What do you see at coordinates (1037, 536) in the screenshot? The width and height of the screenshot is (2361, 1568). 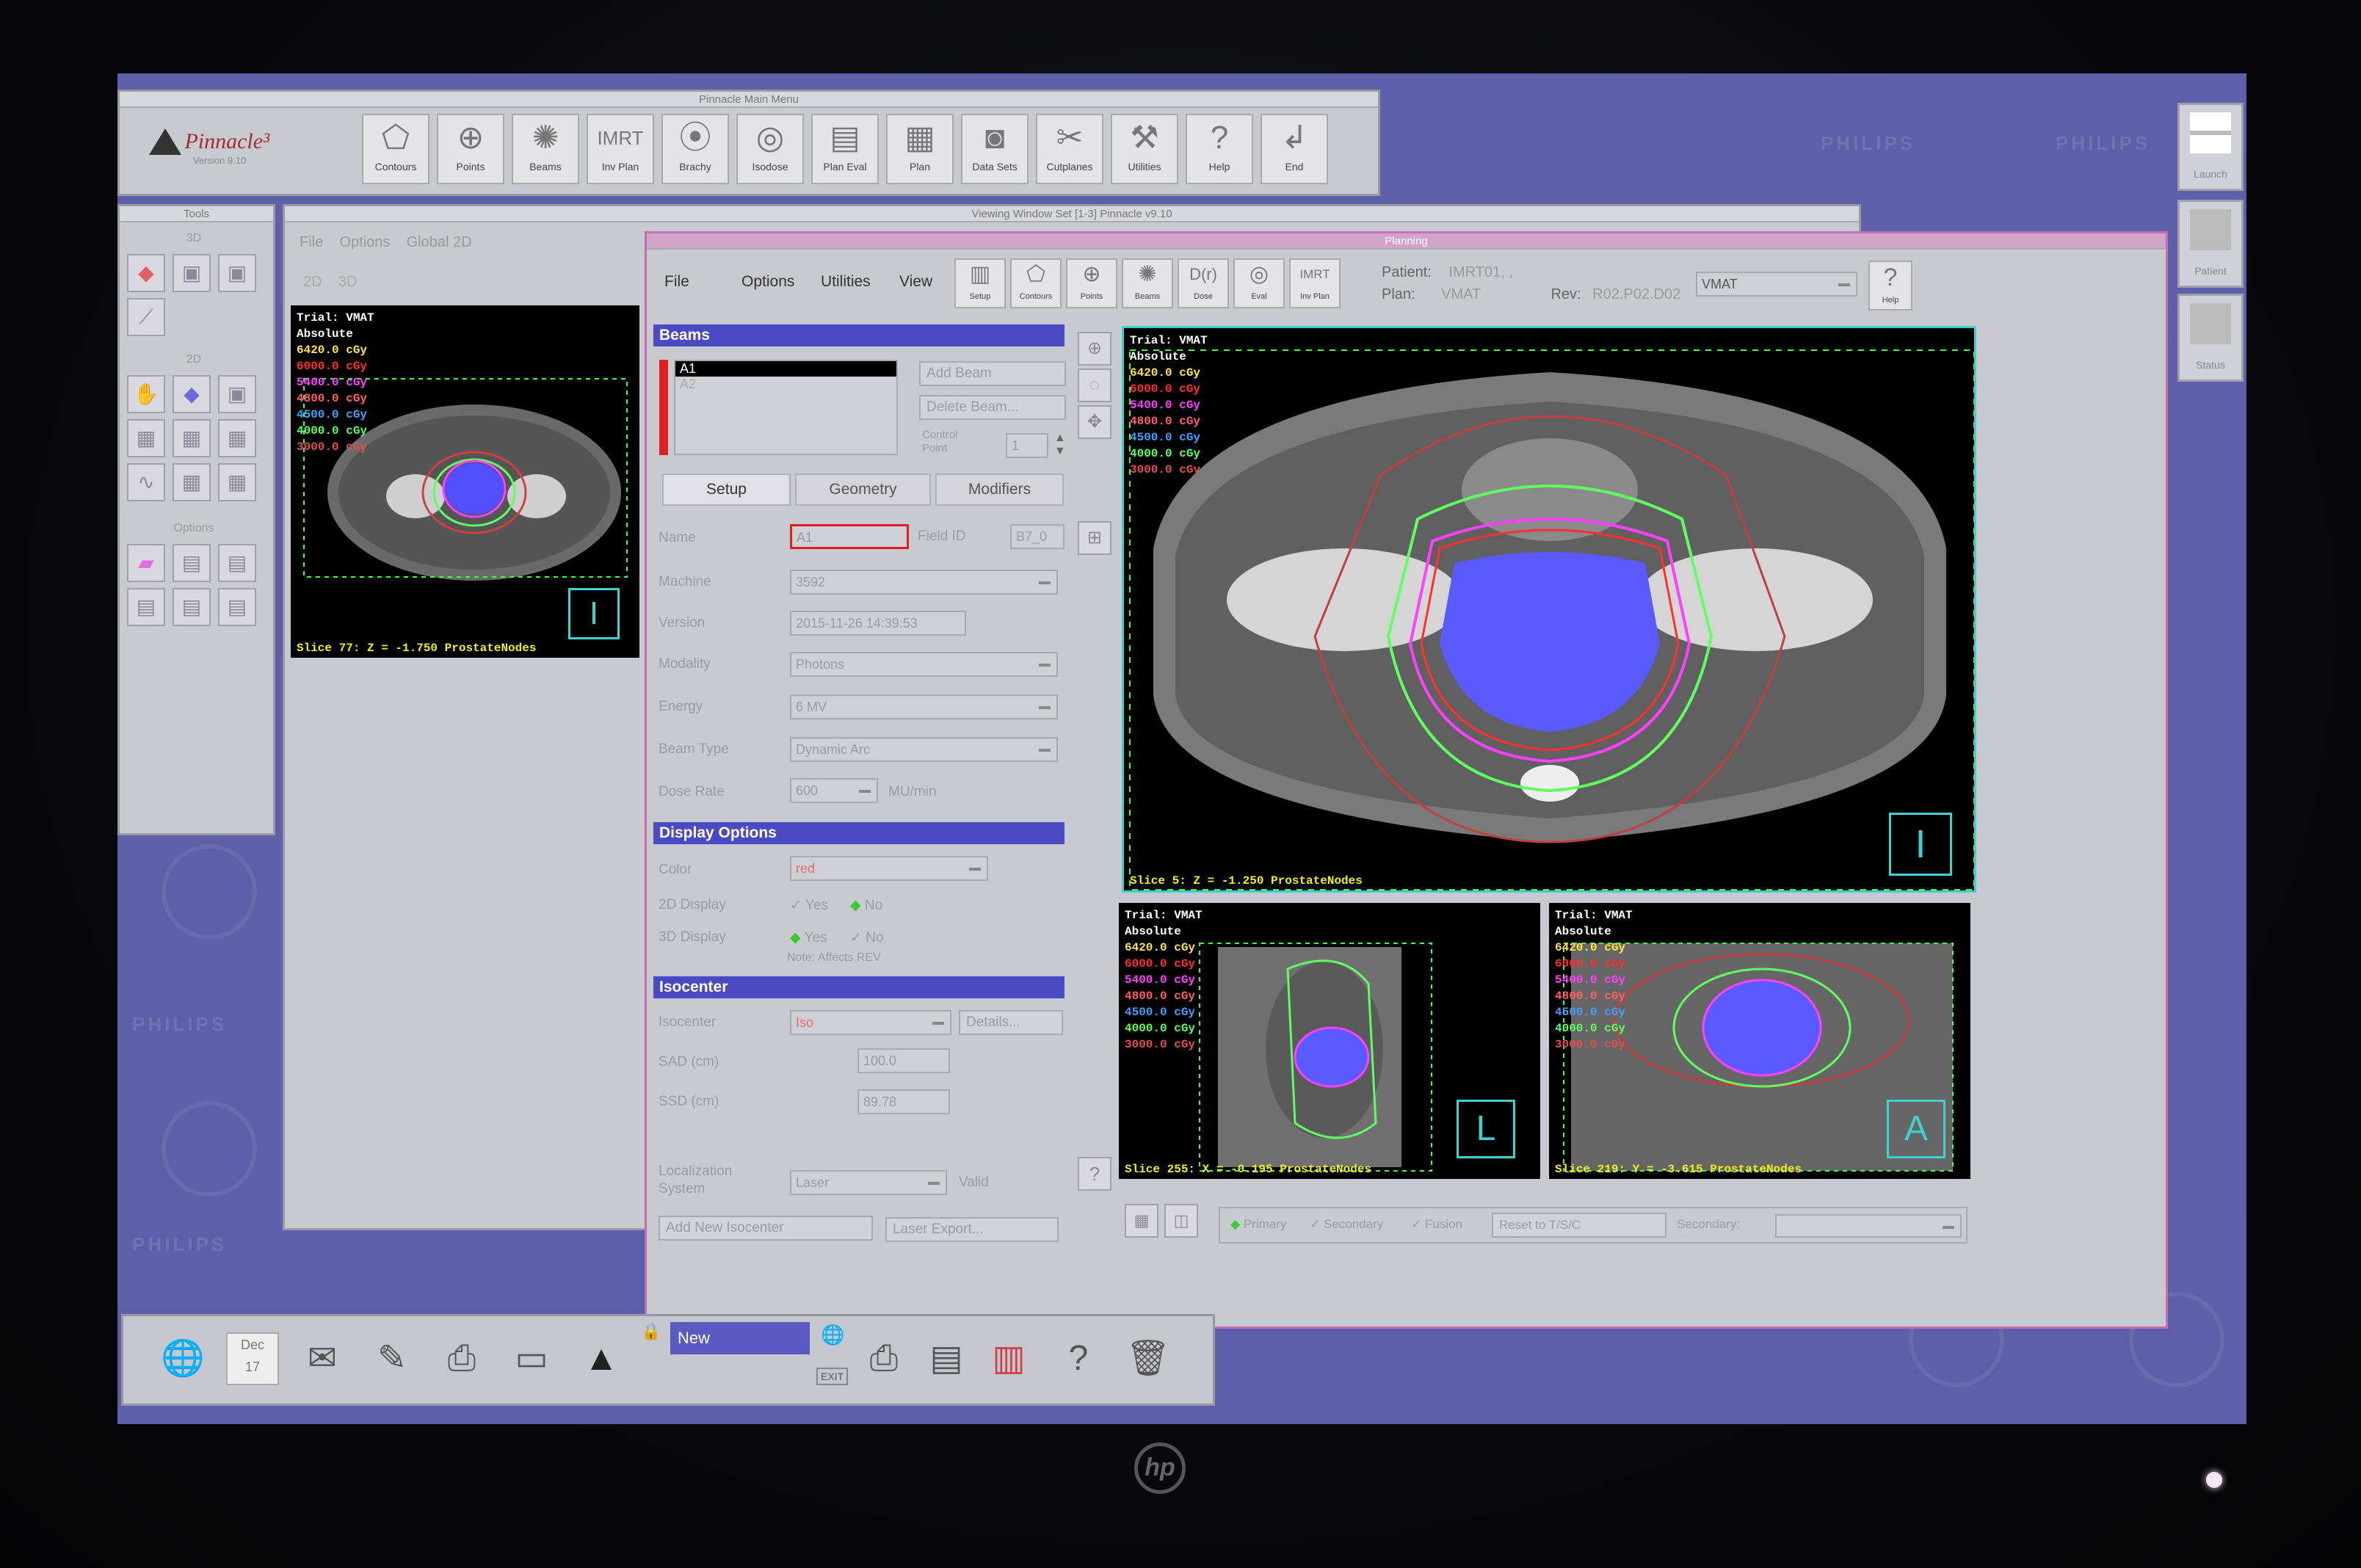 I see `field-id-input: B7_0` at bounding box center [1037, 536].